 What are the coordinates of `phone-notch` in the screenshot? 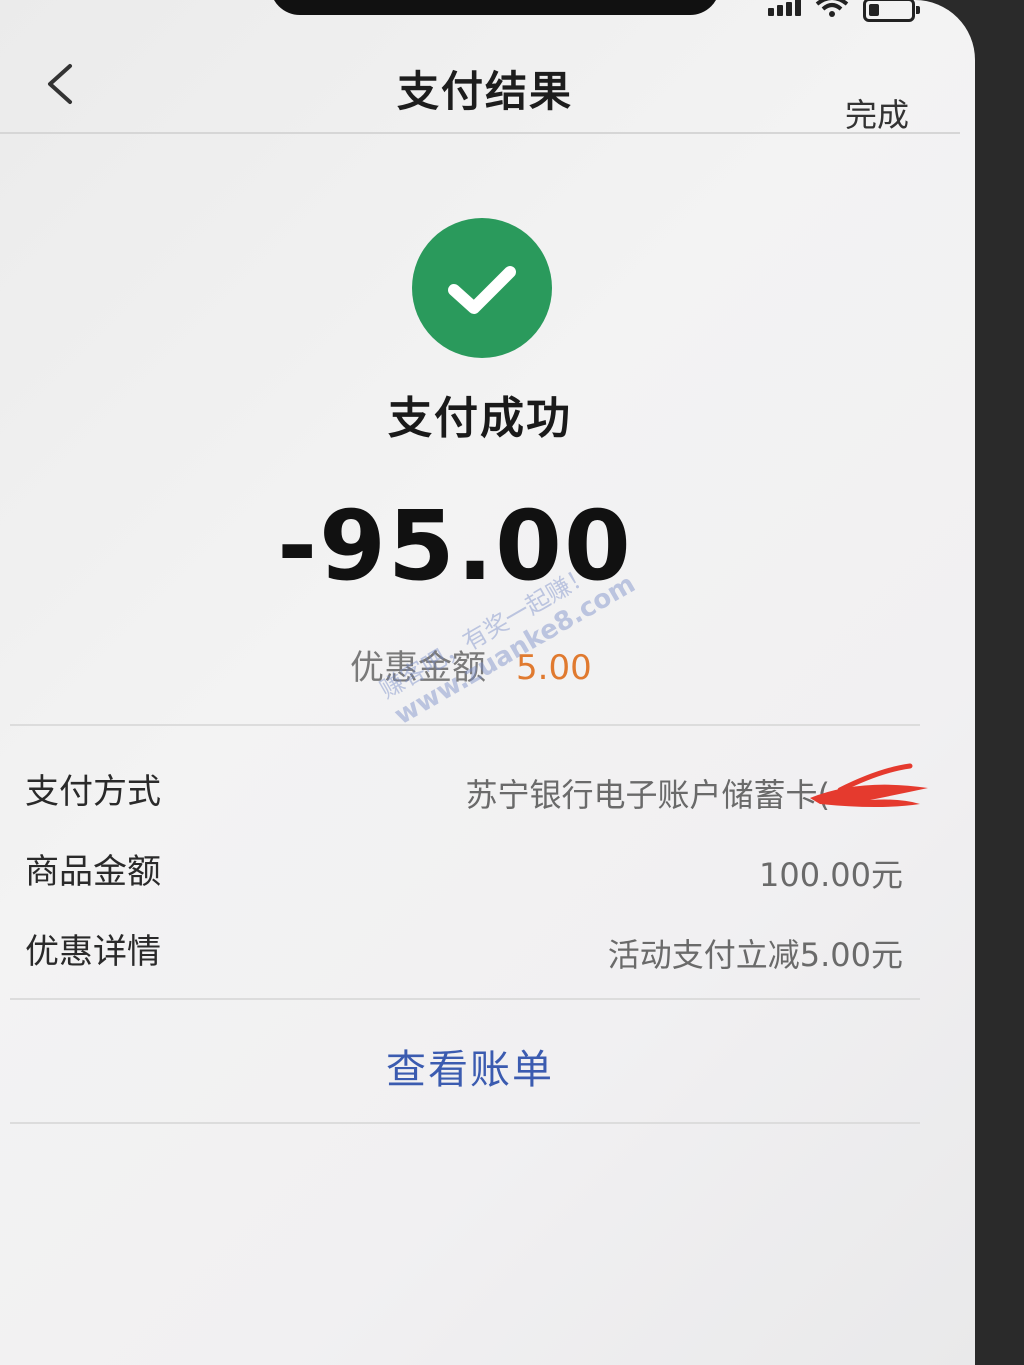 It's located at (495, 7).